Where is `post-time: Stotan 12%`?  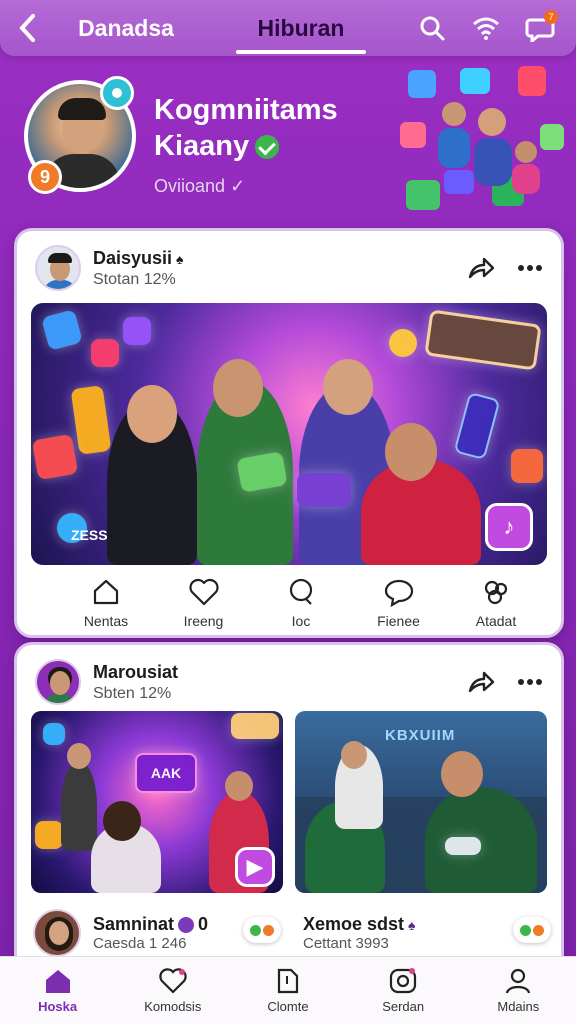
post-time: Stotan 12% is located at coordinates (134, 279).